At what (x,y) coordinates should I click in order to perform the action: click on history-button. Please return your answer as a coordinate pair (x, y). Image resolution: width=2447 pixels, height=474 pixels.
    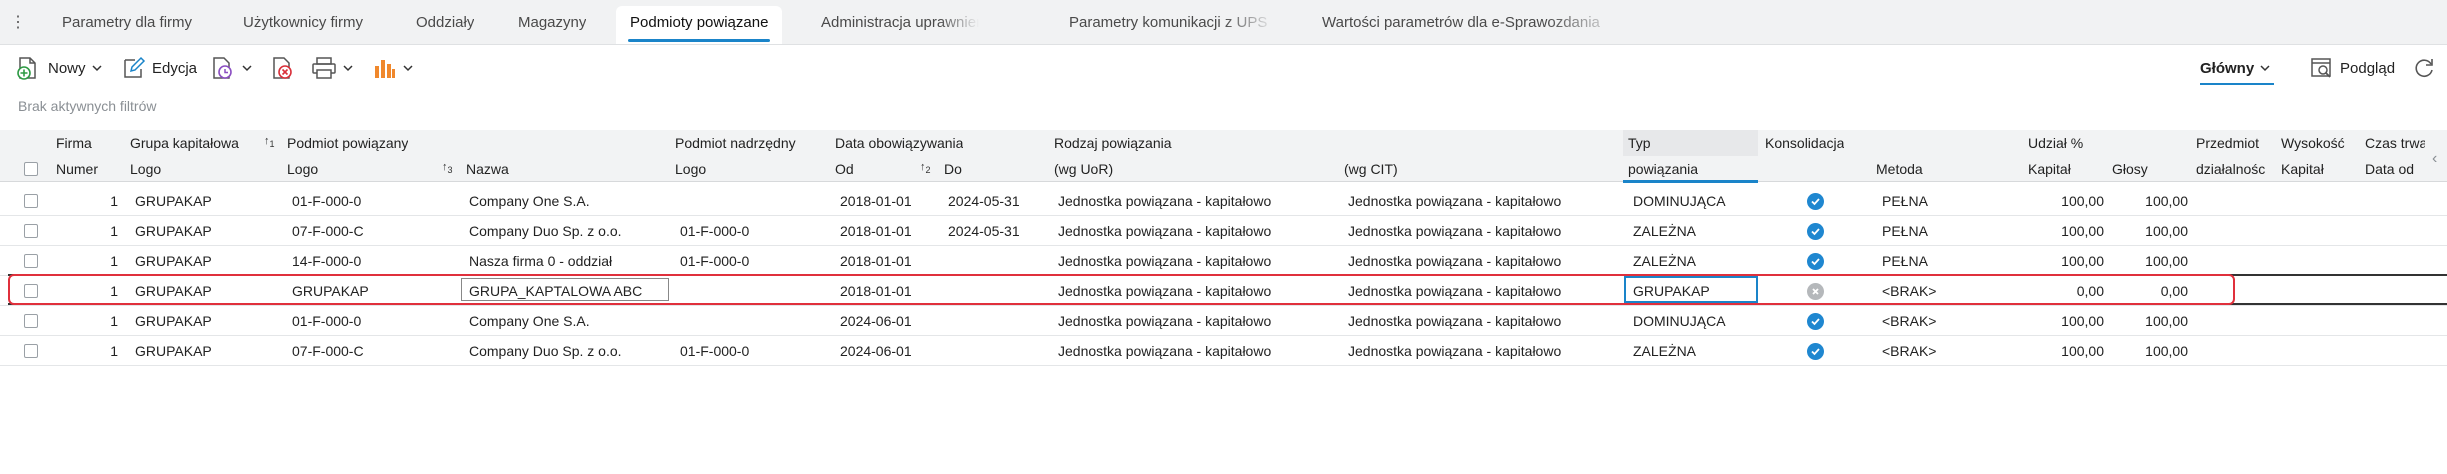
    Looking at the image, I should click on (231, 68).